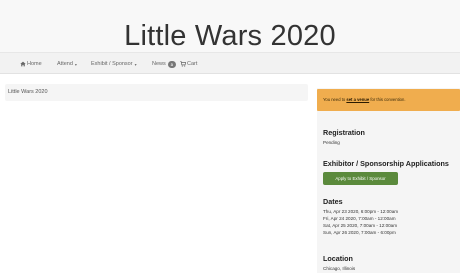 The height and width of the screenshot is (273, 460). I want to click on exhibitor-heading: Exhibitor / Sponsorship Applications, so click(386, 163).